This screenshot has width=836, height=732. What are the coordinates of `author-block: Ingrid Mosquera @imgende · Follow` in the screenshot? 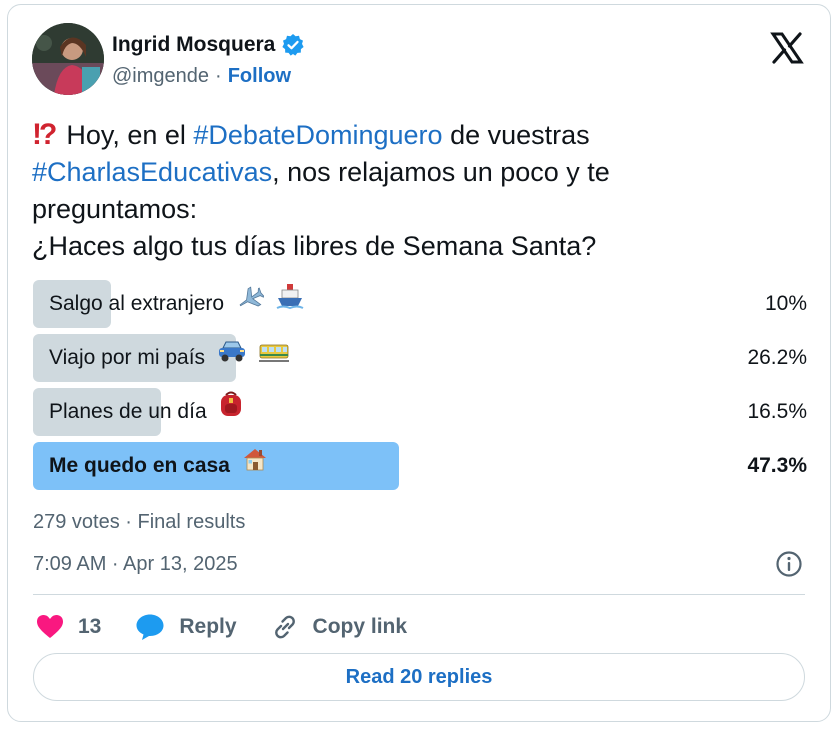 It's located at (208, 59).